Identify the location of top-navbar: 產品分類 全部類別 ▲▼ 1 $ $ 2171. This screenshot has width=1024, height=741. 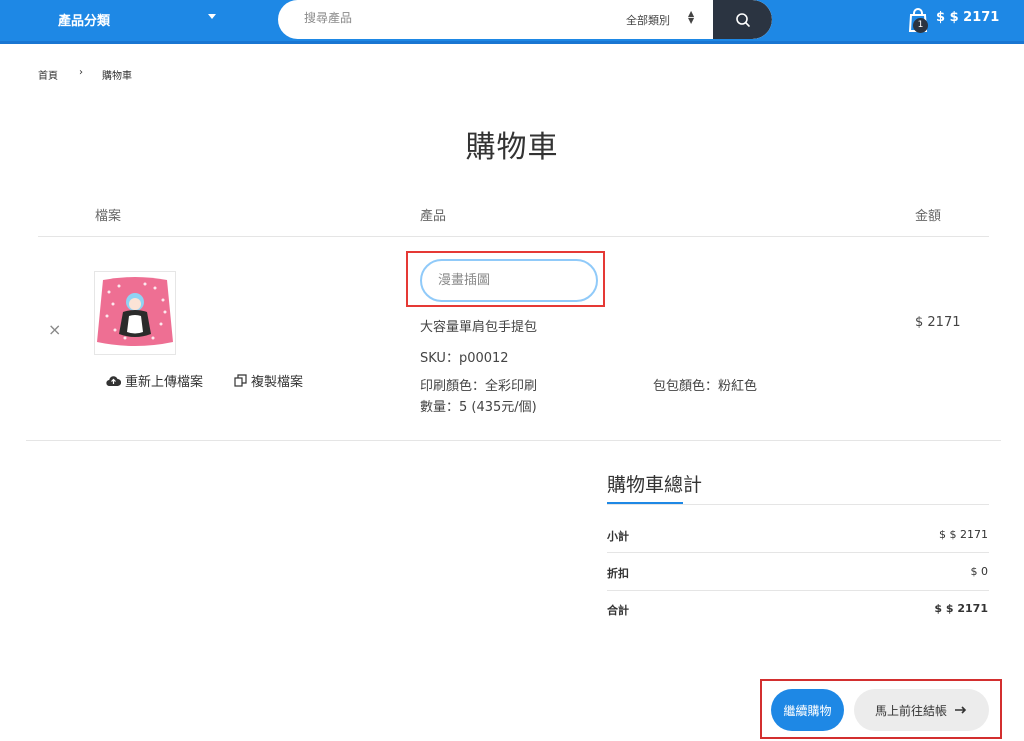
(512, 22).